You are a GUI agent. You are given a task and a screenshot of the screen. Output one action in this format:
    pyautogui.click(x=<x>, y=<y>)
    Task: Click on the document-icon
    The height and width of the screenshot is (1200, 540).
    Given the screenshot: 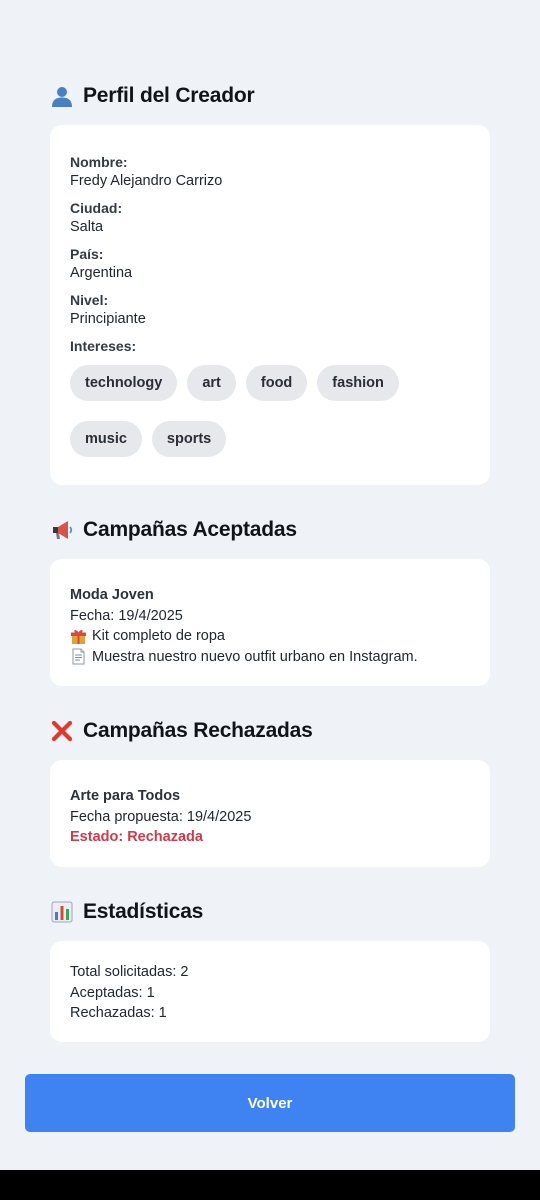 What is the action you would take?
    pyautogui.click(x=78, y=656)
    